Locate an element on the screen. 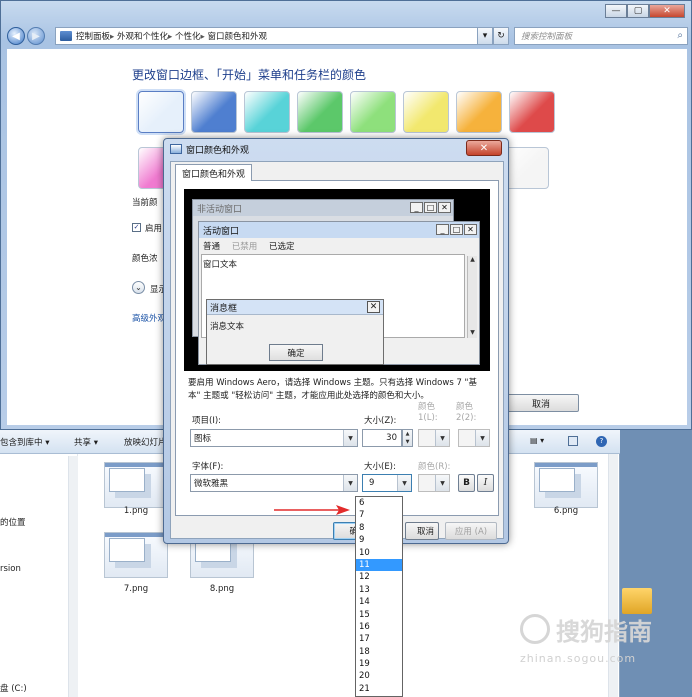 The height and width of the screenshot is (697, 692). preview-pane-icon is located at coordinates (573, 441).